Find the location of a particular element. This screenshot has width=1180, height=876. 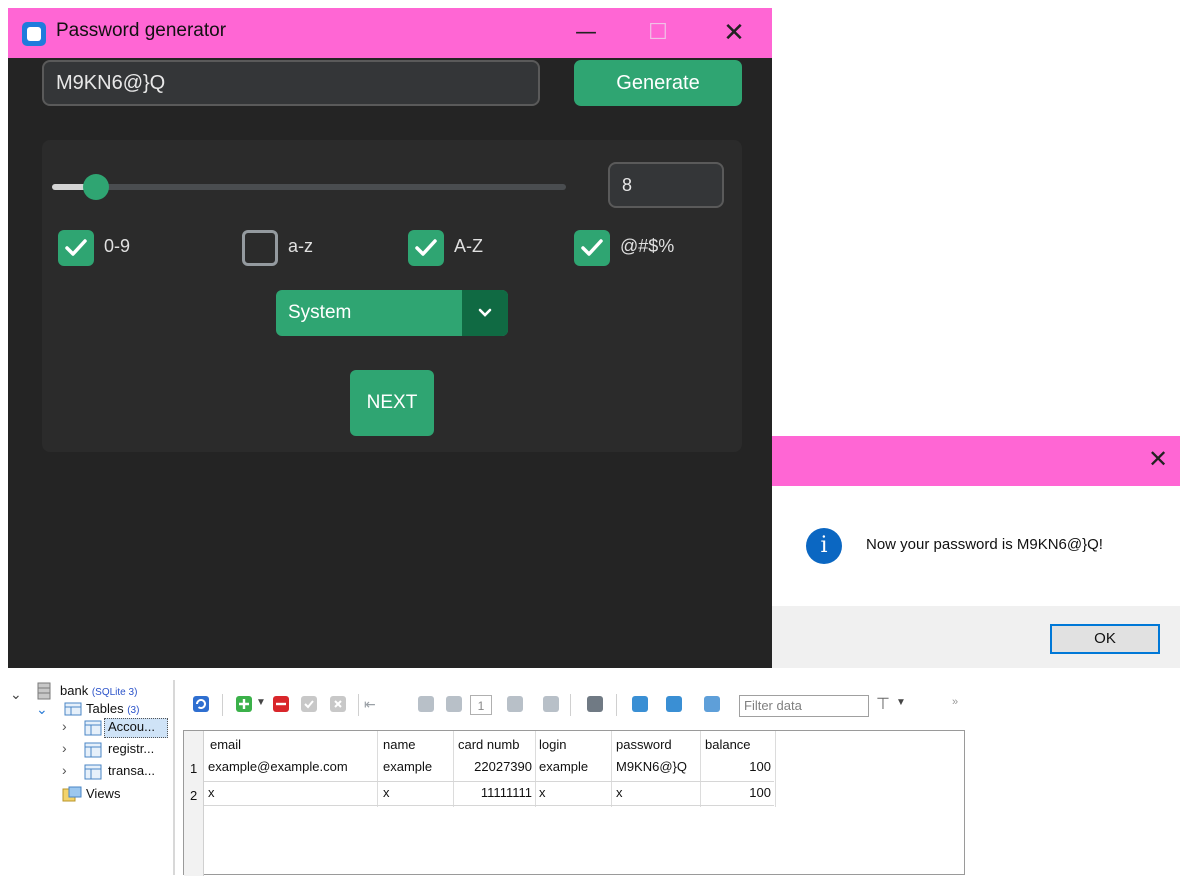

mode-dropdown: System is located at coordinates (392, 313).